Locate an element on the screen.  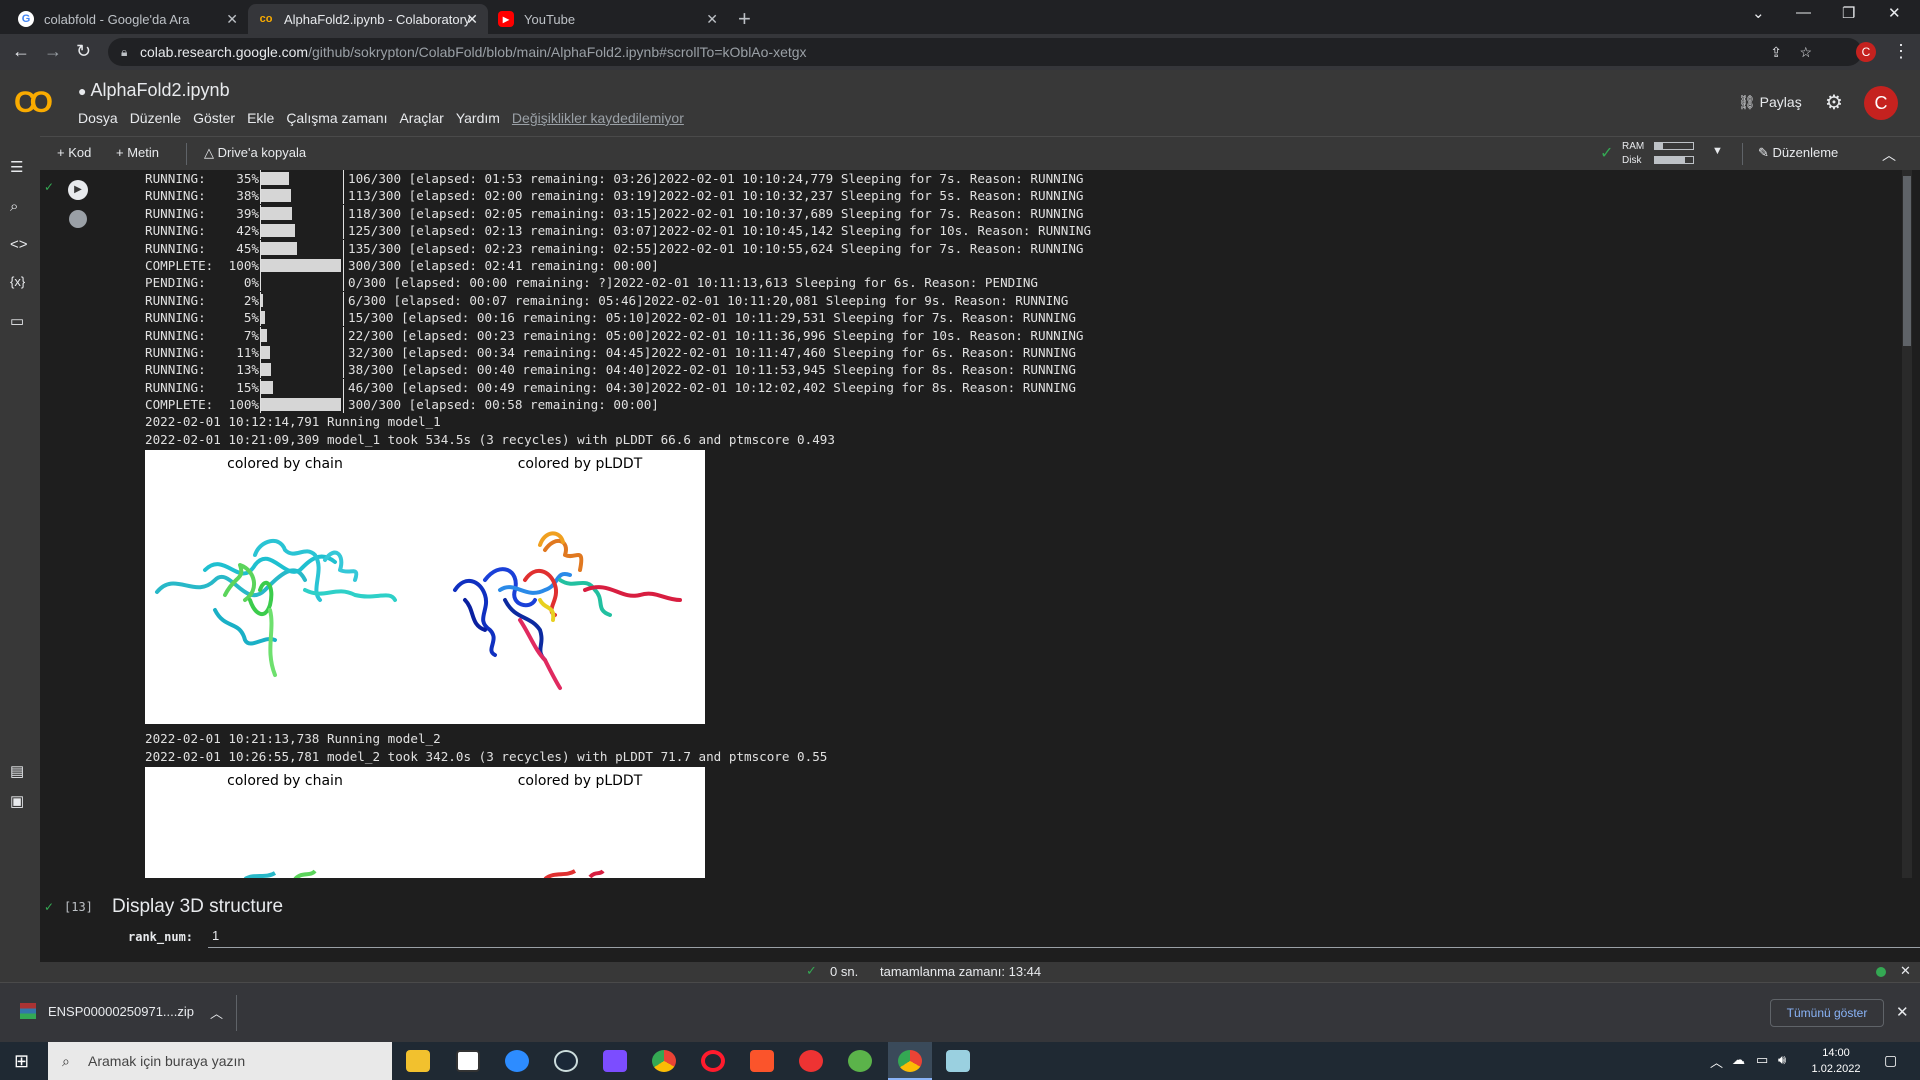
active-chrome-taskbar-item is located at coordinates (910, 1061).